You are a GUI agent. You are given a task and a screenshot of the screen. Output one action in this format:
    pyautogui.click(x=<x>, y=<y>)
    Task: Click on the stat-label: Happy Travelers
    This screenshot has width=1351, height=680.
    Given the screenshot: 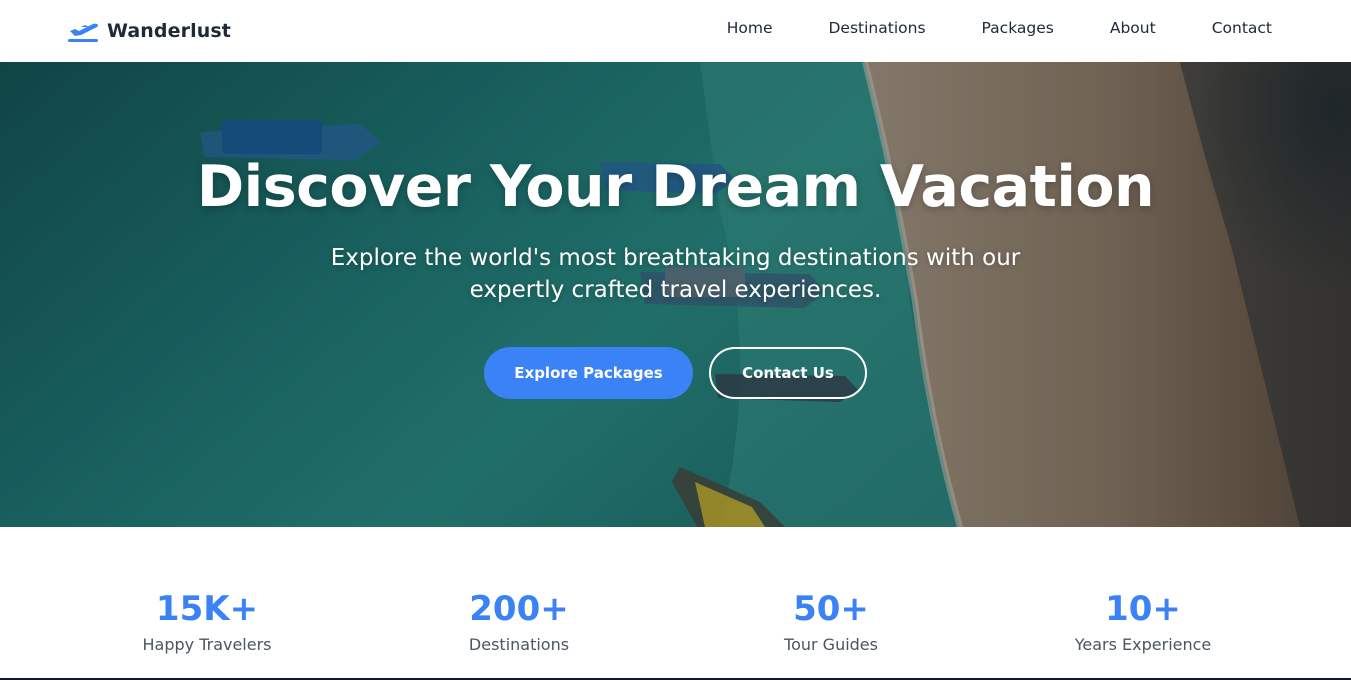 What is the action you would take?
    pyautogui.click(x=207, y=644)
    